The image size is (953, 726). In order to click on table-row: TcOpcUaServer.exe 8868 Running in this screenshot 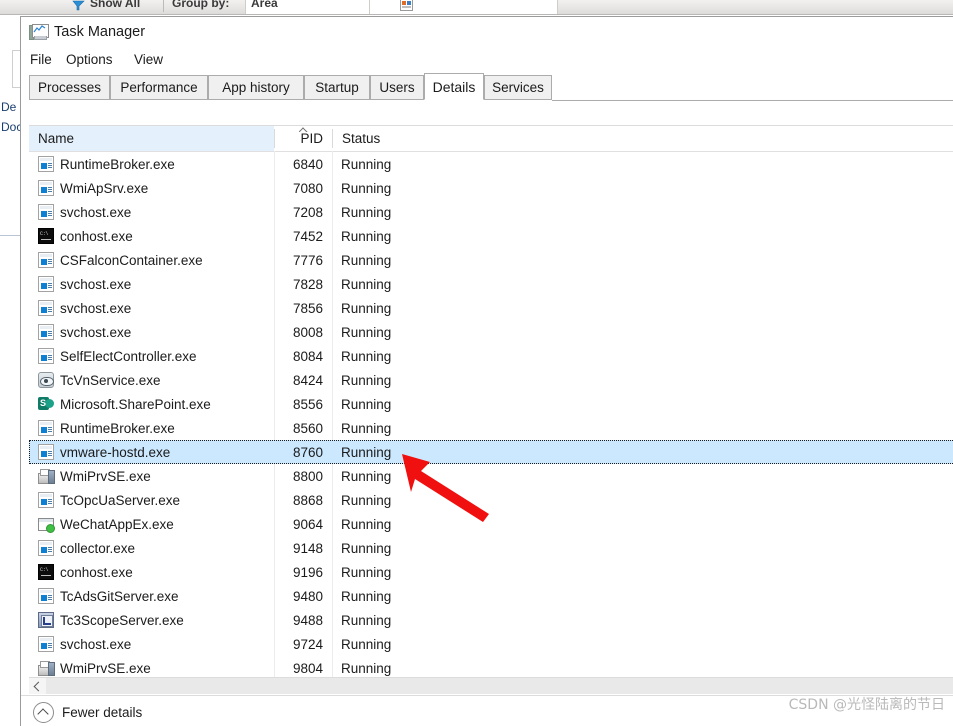, I will do `click(491, 500)`.